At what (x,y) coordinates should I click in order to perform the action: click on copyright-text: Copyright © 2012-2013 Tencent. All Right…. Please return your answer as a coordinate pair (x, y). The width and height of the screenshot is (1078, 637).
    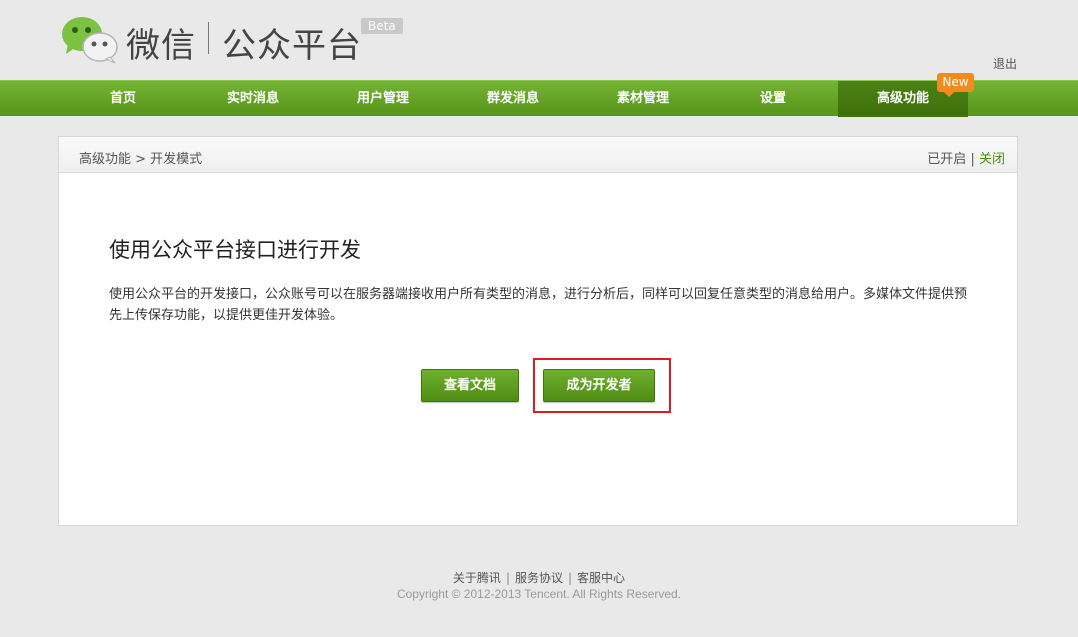
    Looking at the image, I should click on (539, 594).